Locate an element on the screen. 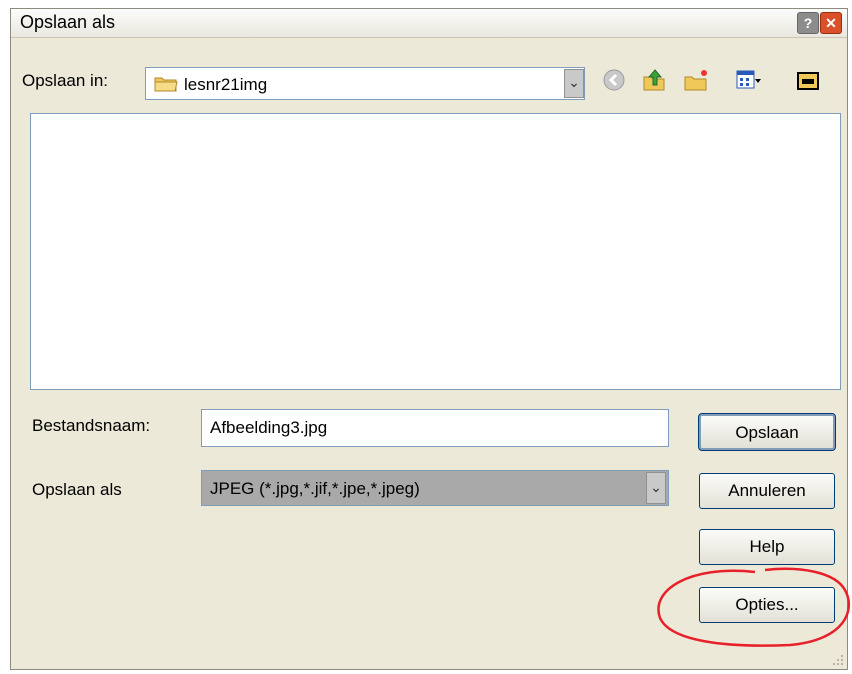 The height and width of the screenshot is (674, 852). help-button: Help is located at coordinates (767, 547).